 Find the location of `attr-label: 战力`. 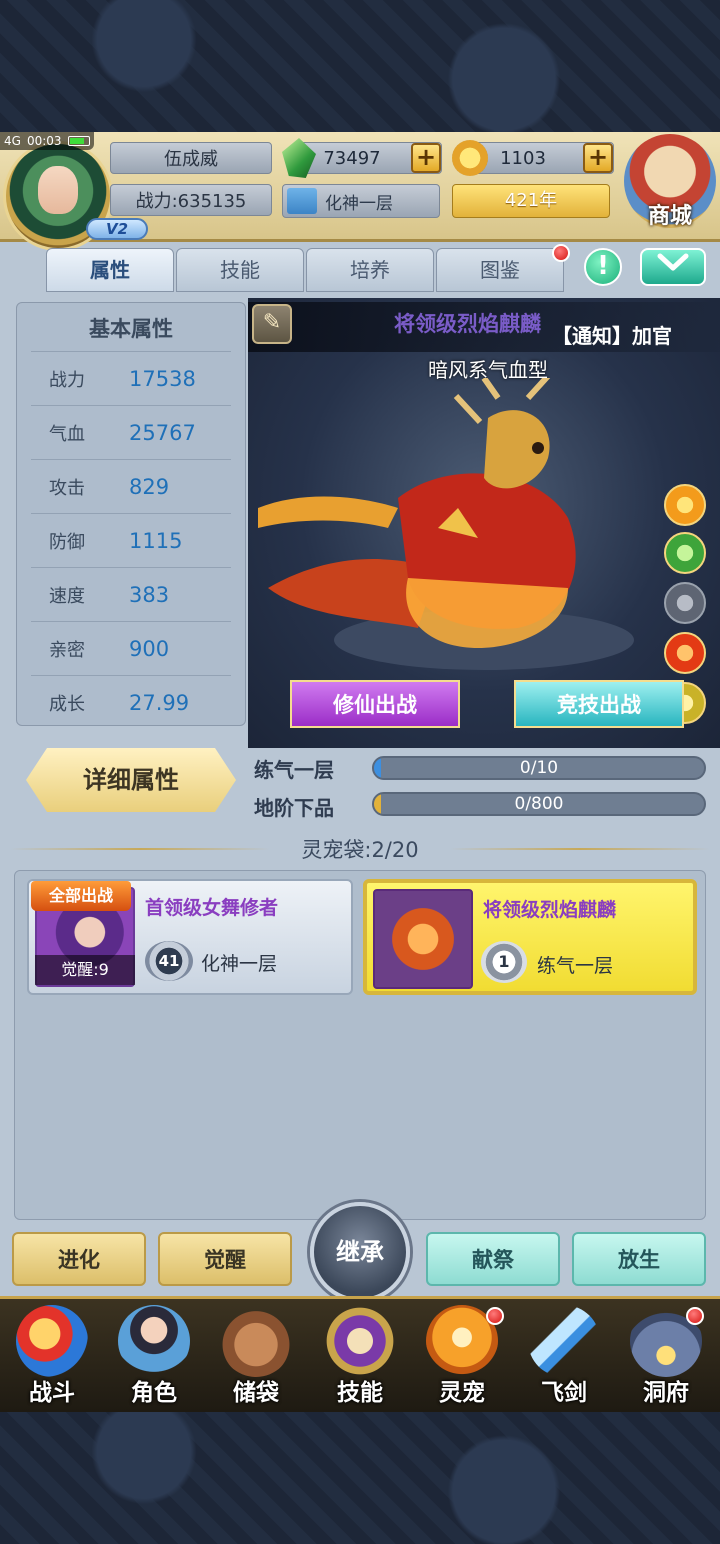

attr-label: 战力 is located at coordinates (67, 380).